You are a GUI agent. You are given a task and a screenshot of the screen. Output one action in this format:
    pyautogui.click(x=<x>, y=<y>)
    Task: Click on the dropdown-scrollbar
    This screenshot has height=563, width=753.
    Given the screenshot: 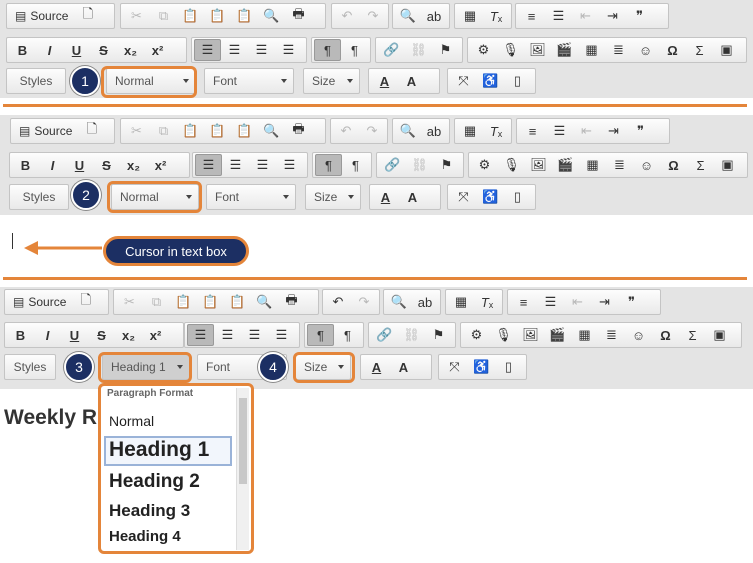 What is the action you would take?
    pyautogui.click(x=242, y=469)
    